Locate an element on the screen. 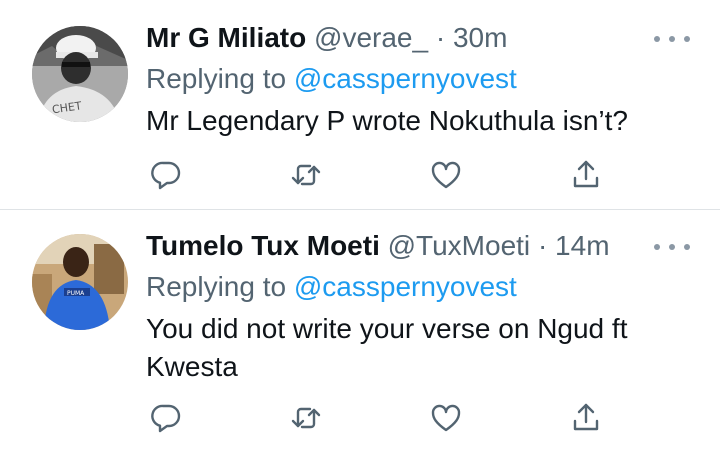 This screenshot has width=720, height=453. avatar-shirt-text: PUMA is located at coordinates (76, 293).